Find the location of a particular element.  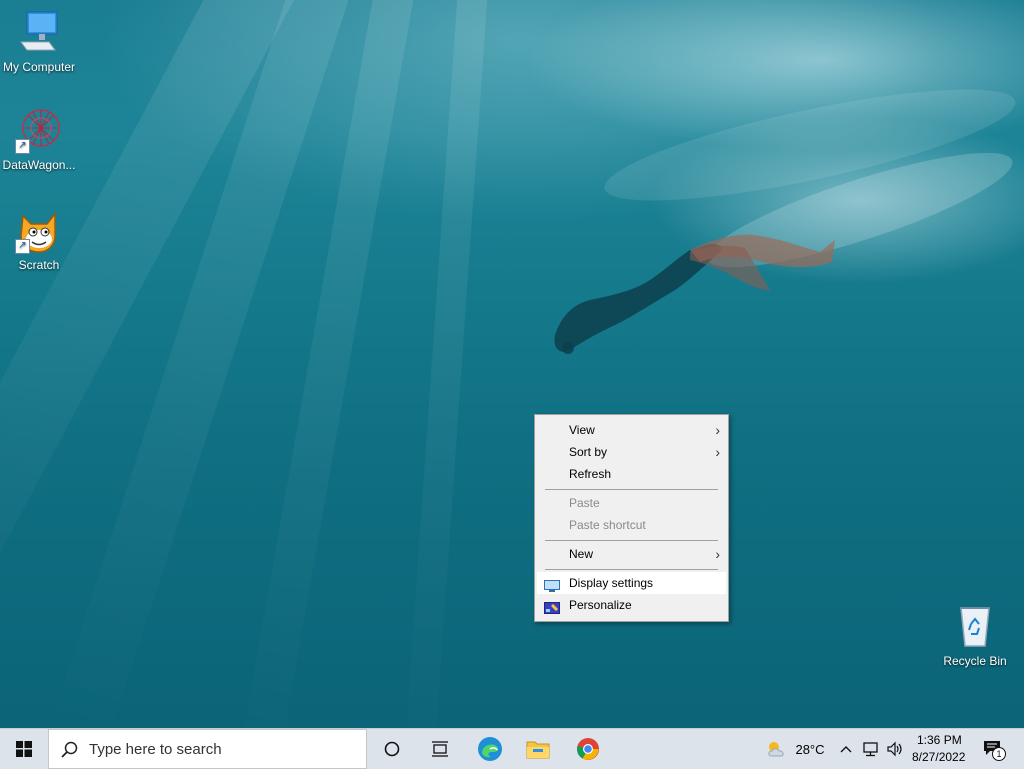

edge-browser-icon is located at coordinates (490, 749).